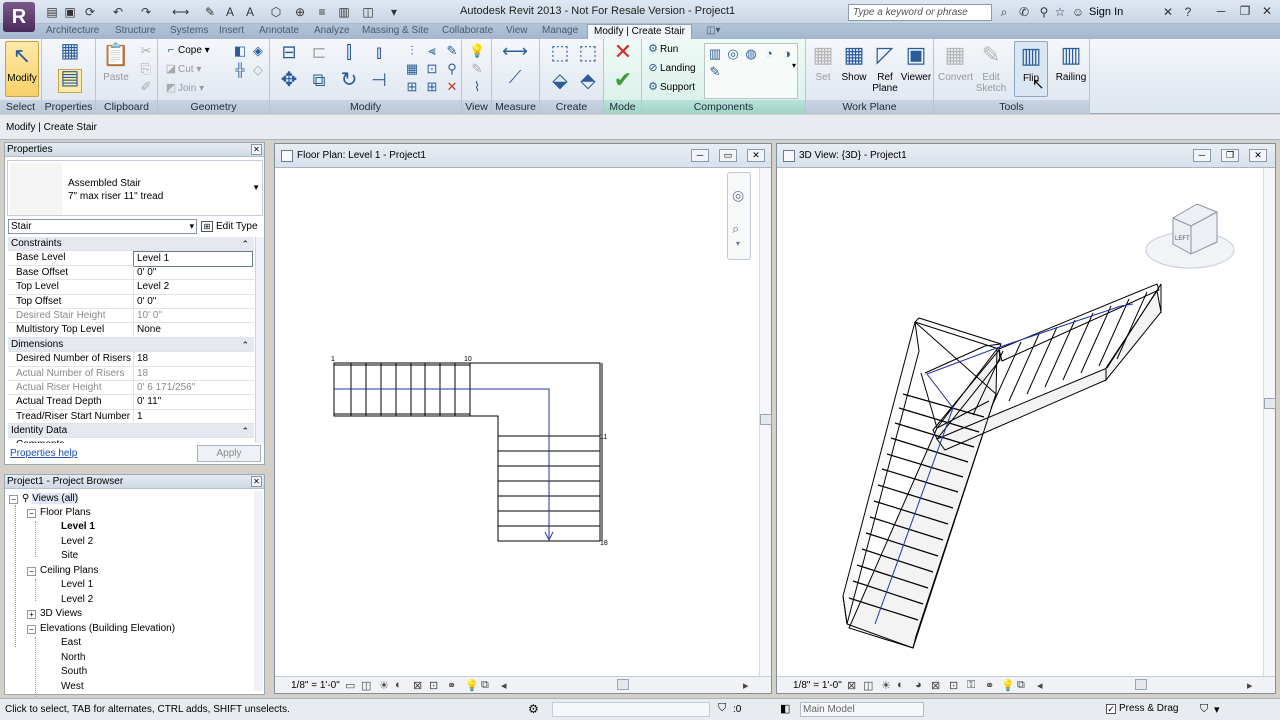 Image resolution: width=1280 pixels, height=720 pixels. Describe the element at coordinates (74, 671) in the screenshot. I see `tree-elevation-south: South` at that location.